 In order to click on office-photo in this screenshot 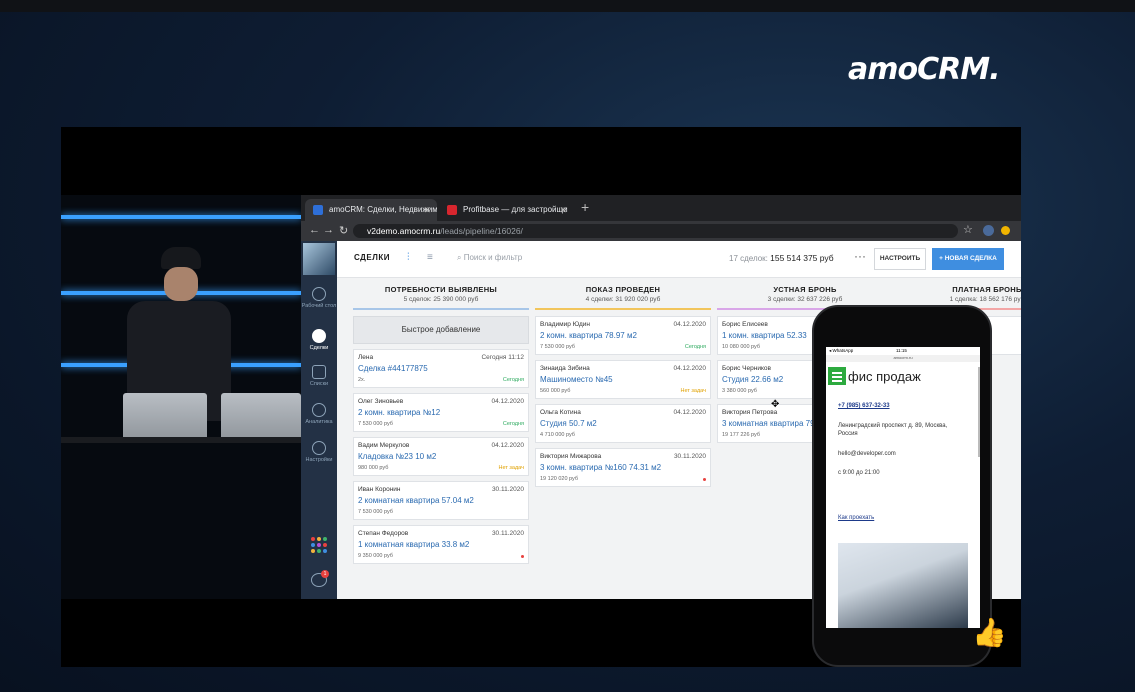, I will do `click(903, 585)`.